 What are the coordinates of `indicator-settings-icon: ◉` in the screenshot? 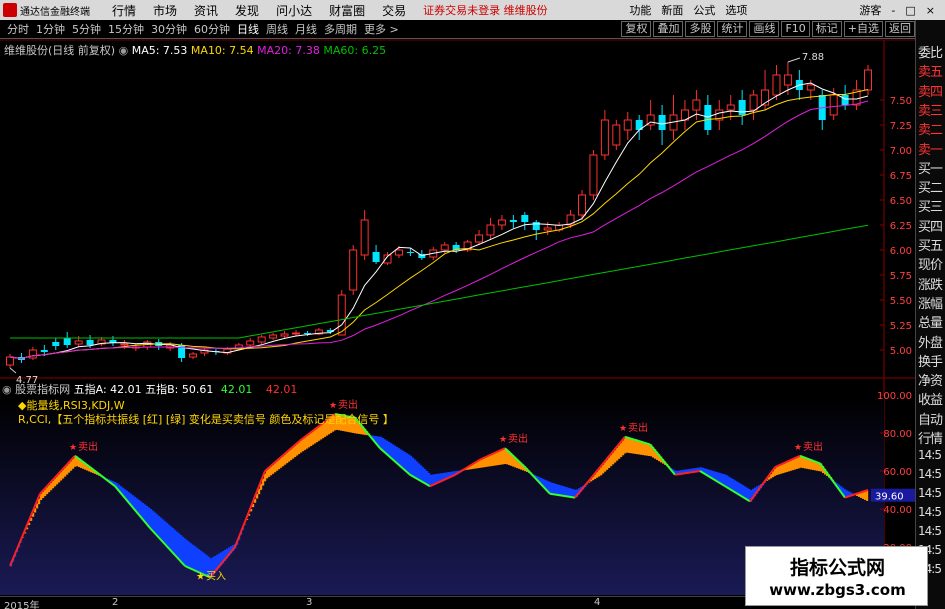 It's located at (7, 389).